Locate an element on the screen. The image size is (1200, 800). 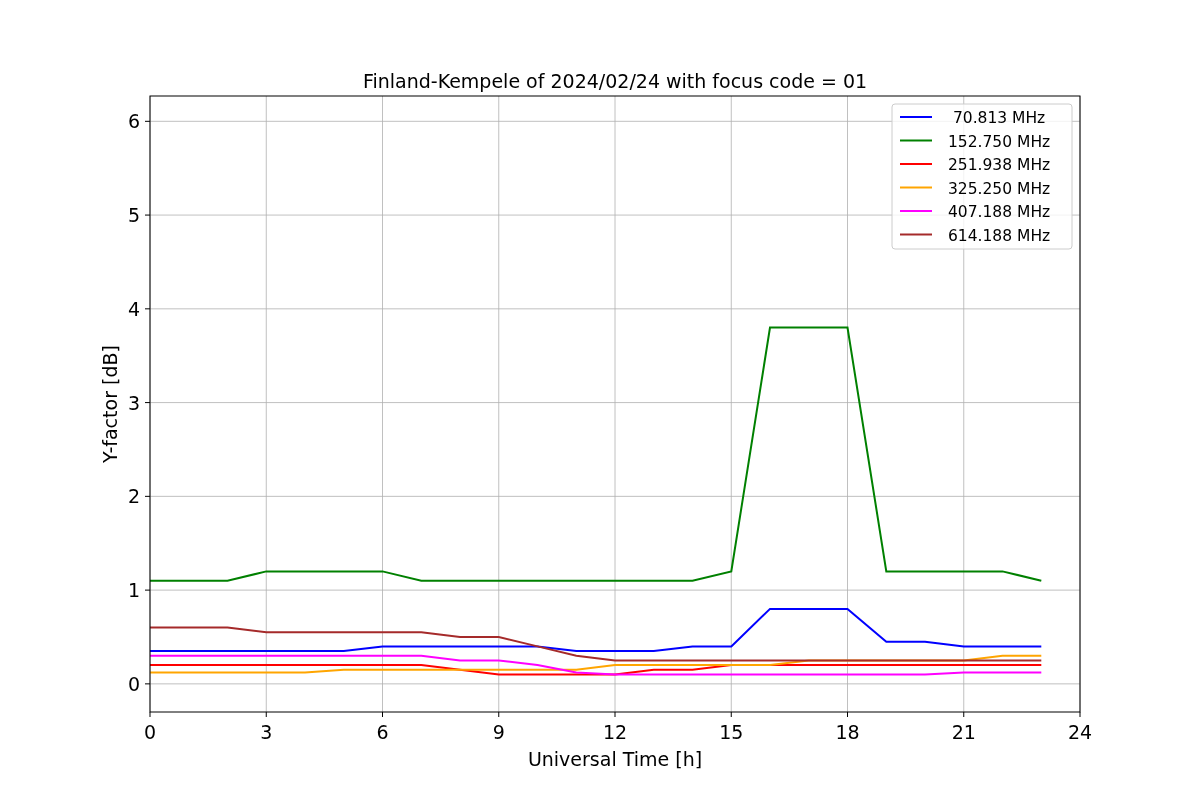
y-tick-label: 4 is located at coordinates (133, 308).